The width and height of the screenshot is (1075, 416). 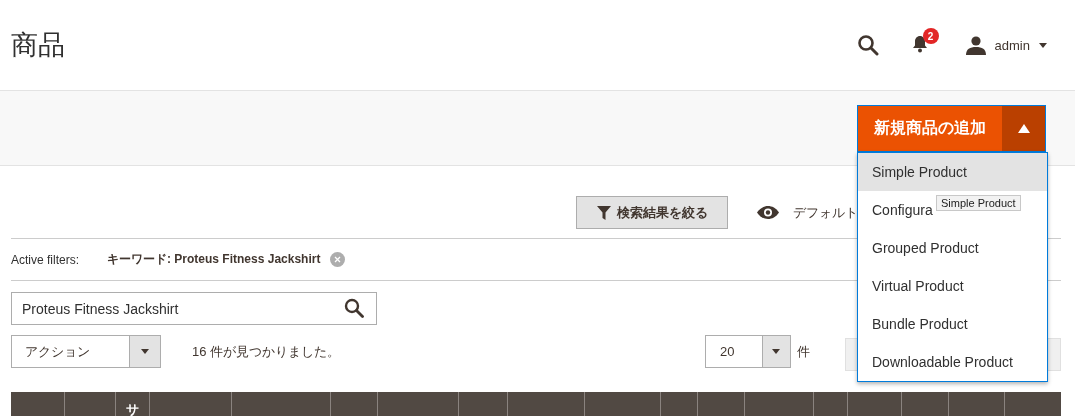 What do you see at coordinates (603, 212) in the screenshot?
I see `filter-icon` at bounding box center [603, 212].